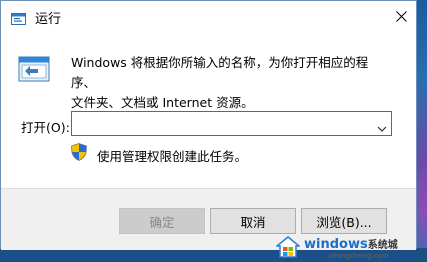  I want to click on watermark-brand-text: windows, so click(336, 244).